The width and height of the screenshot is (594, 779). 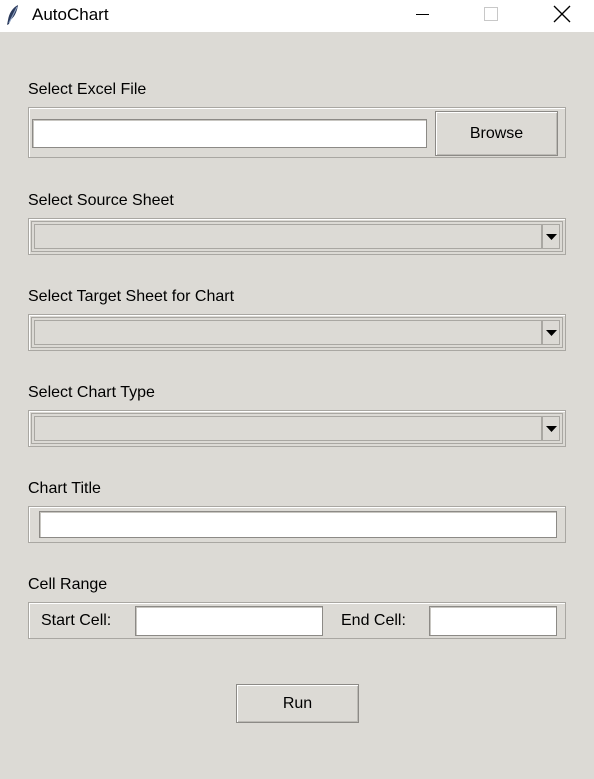 I want to click on minimize-icon, so click(x=423, y=16).